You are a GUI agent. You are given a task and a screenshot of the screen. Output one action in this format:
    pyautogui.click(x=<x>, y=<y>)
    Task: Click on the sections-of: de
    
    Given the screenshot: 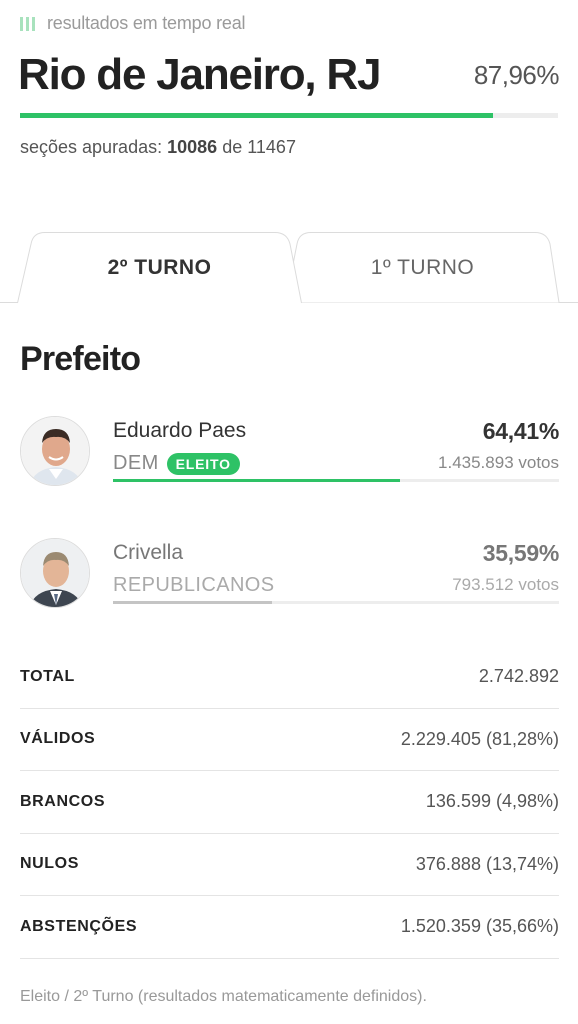 What is the action you would take?
    pyautogui.click(x=232, y=147)
    